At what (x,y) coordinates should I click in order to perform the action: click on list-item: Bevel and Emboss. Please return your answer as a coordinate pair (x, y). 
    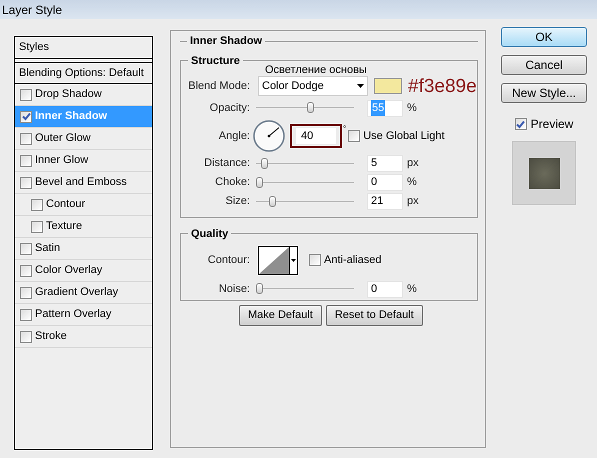
    Looking at the image, I should click on (83, 183).